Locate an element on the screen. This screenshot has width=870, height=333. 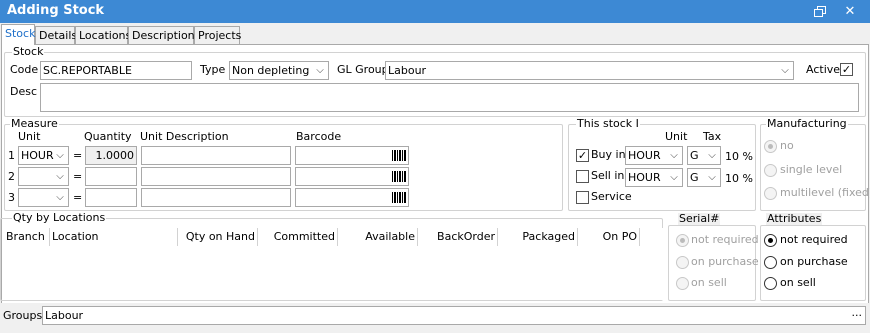
barcode-header: Barcode is located at coordinates (319, 136).